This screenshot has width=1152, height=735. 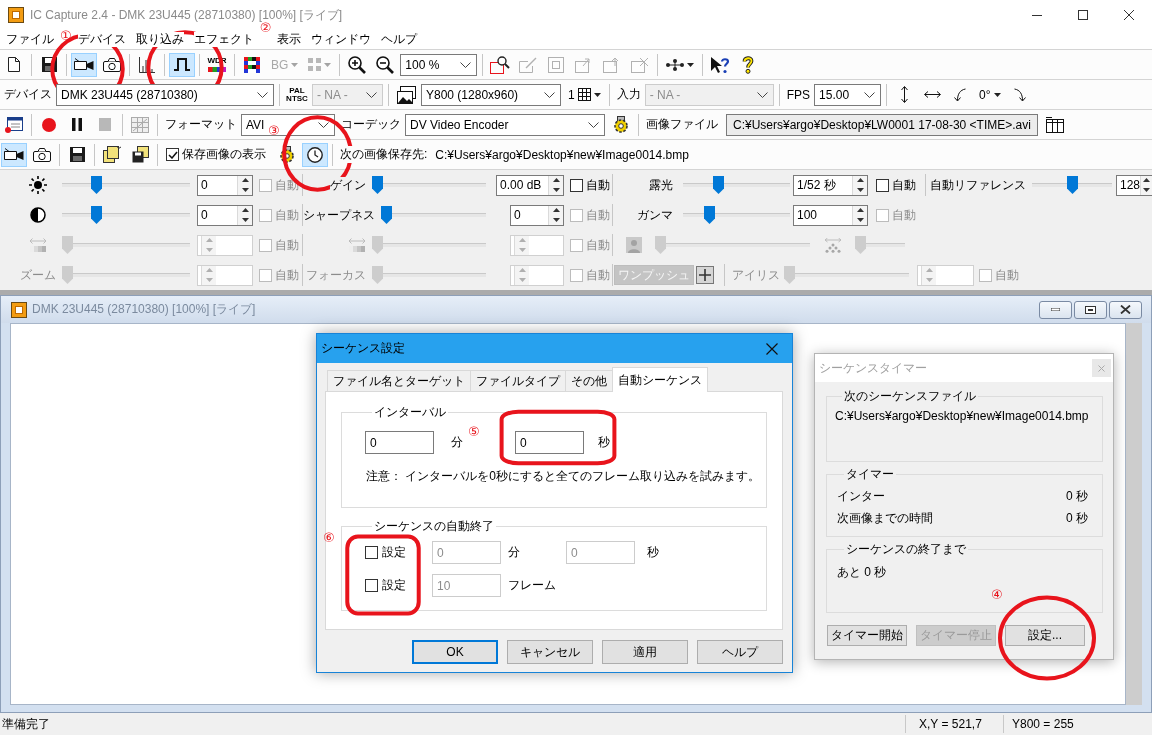 What do you see at coordinates (1134, 185) in the screenshot?
I see `number-field: 128` at bounding box center [1134, 185].